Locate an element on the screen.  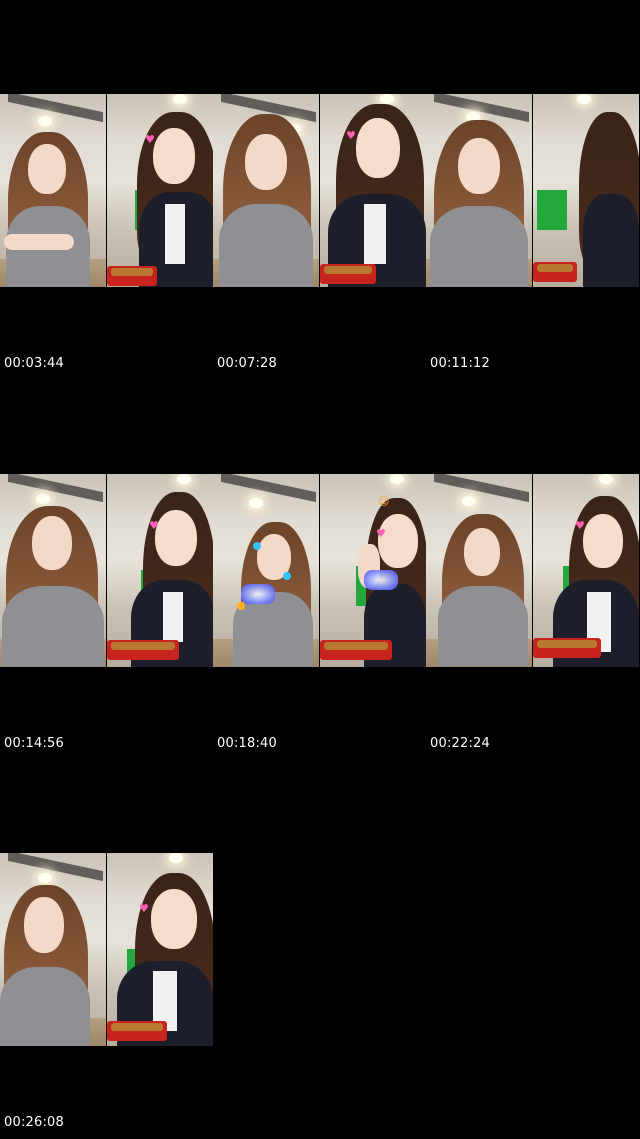
timestamp: 00:18:40 is located at coordinates (247, 743).